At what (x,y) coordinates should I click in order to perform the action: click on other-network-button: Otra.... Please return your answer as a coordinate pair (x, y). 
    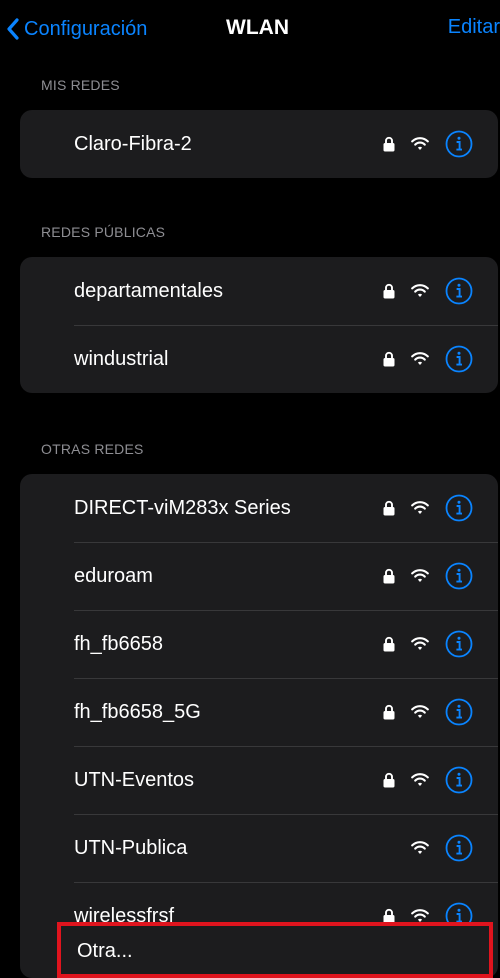
    Looking at the image, I should click on (275, 950).